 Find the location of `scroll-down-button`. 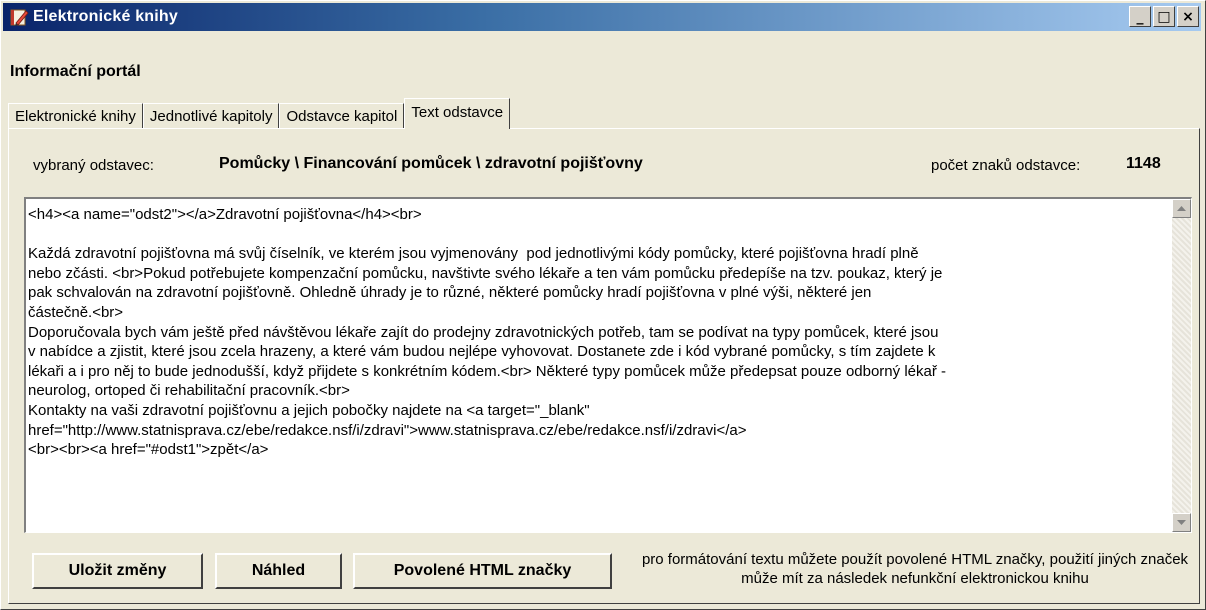

scroll-down-button is located at coordinates (1181, 522).